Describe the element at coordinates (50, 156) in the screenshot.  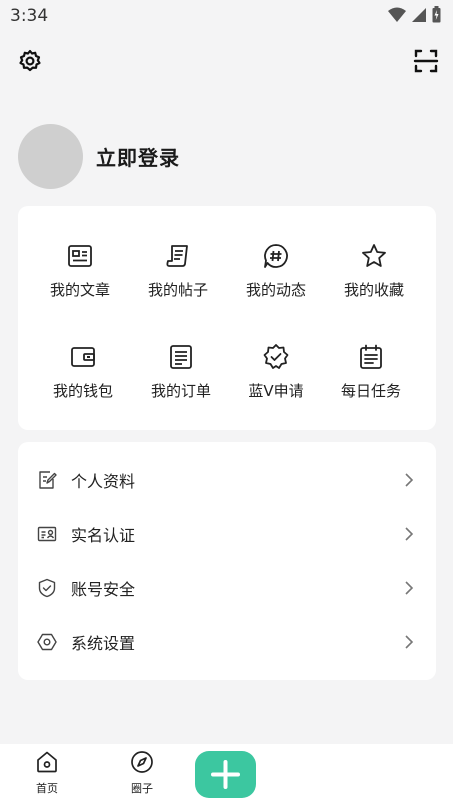
I see `avatar` at that location.